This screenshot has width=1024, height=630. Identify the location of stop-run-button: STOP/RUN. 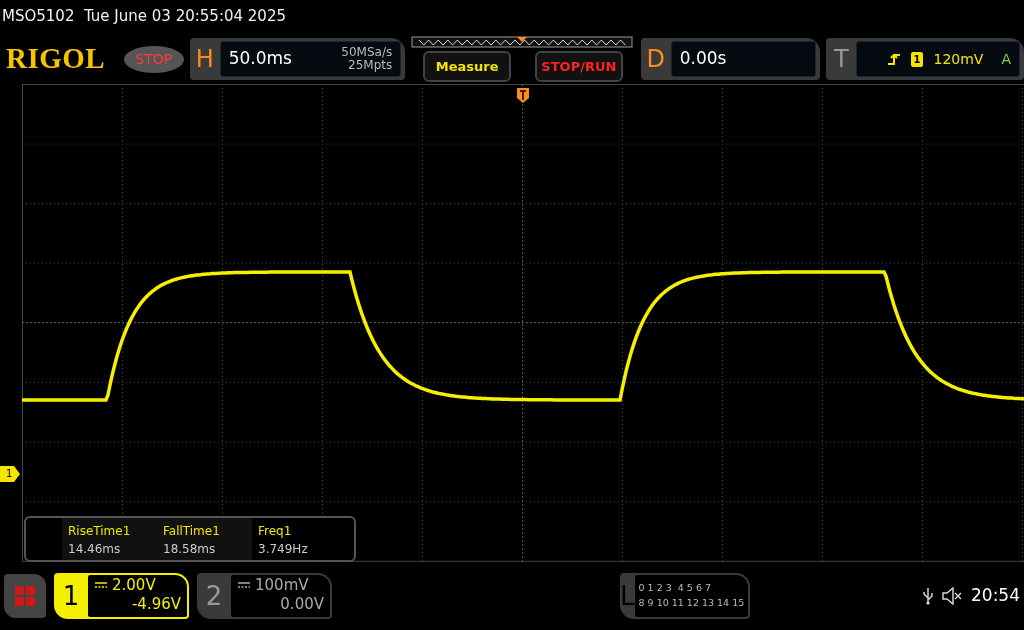
(578, 66).